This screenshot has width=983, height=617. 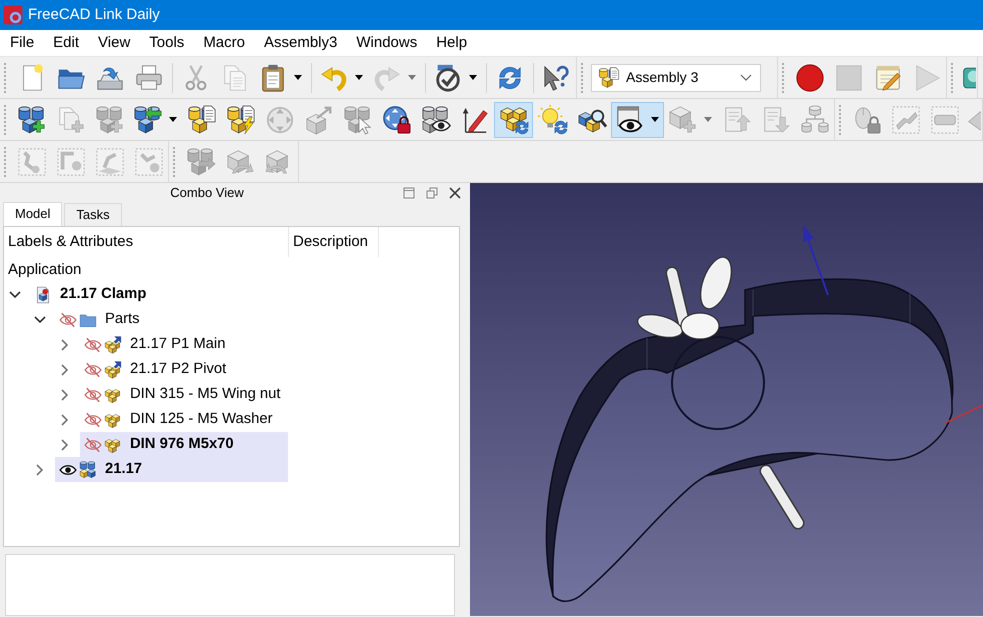 I want to click on record-icon, so click(x=809, y=77).